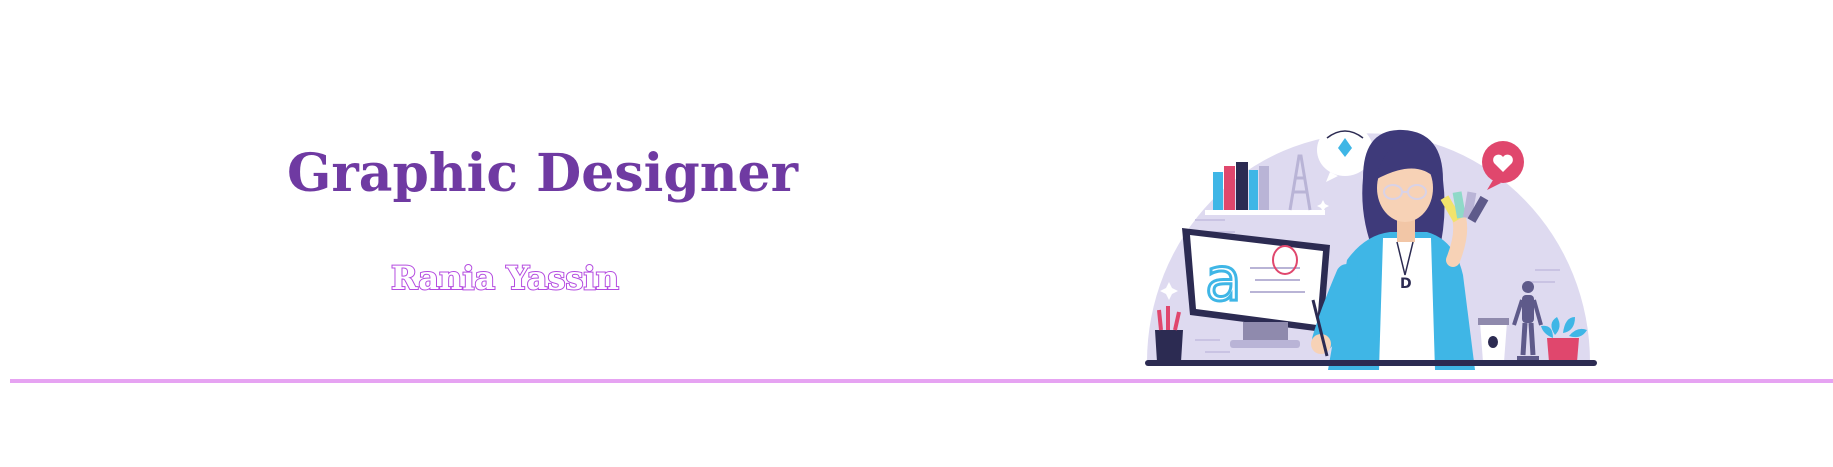  Describe the element at coordinates (1371, 247) in the screenshot. I see `designer-at-desk-illustration: a D` at that location.